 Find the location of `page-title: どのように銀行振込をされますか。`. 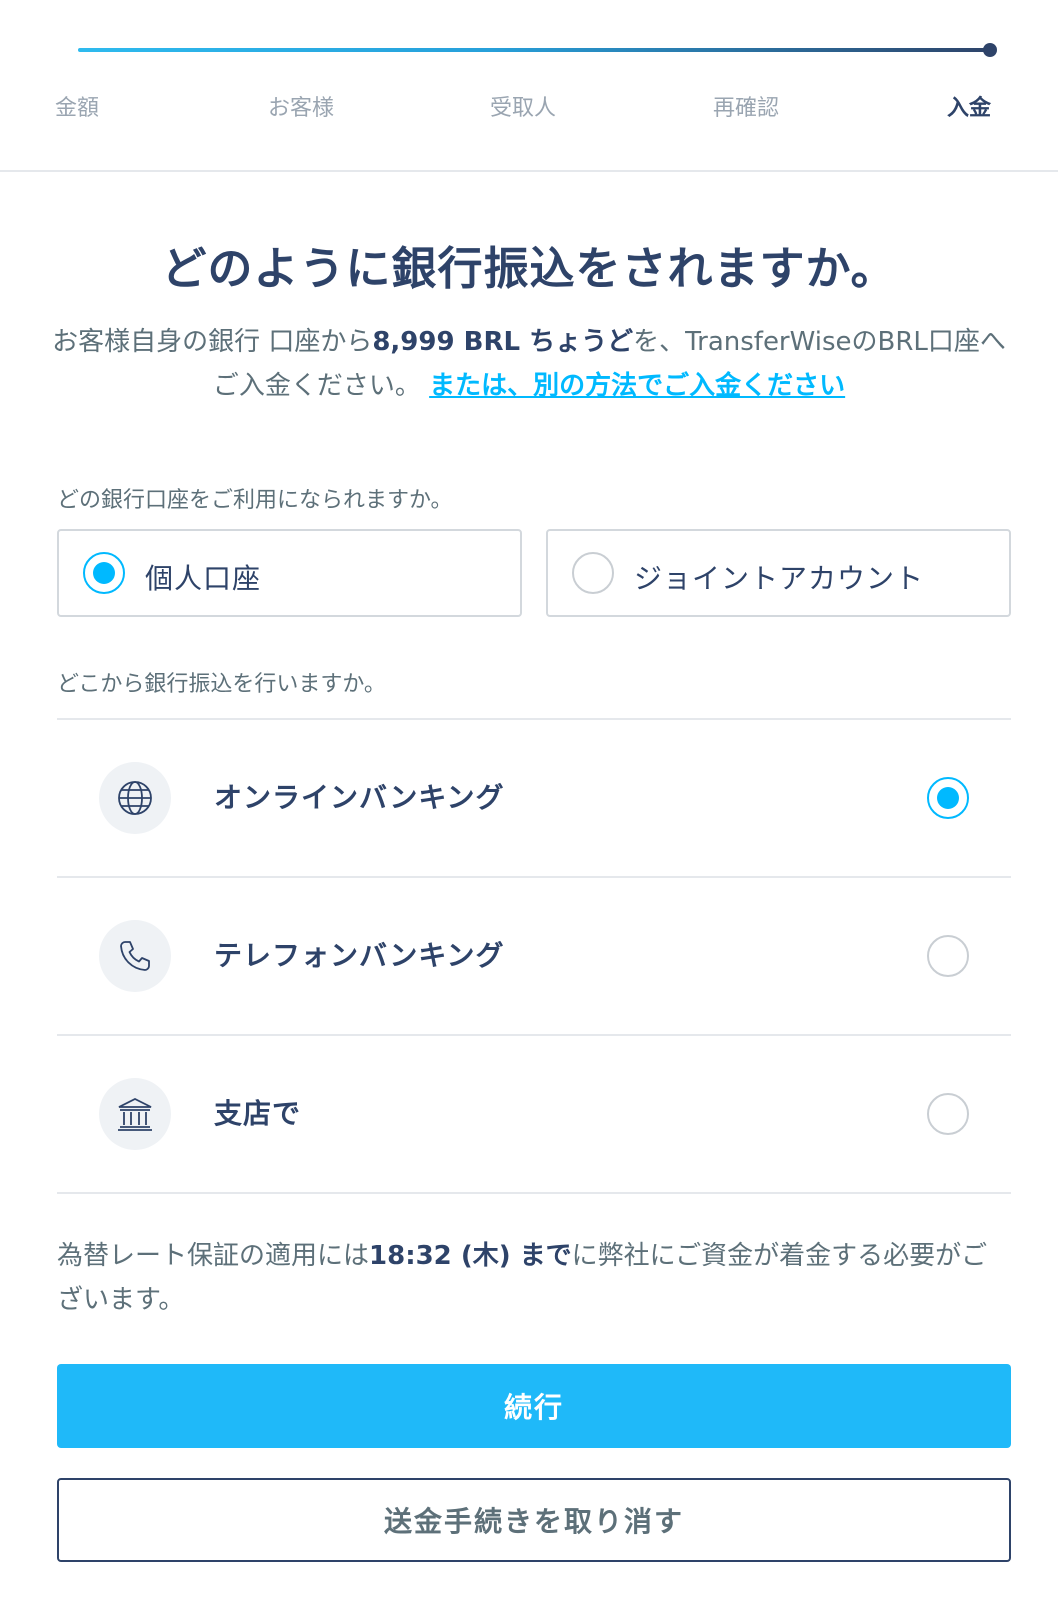

page-title: どのように銀行振込をされますか。 is located at coordinates (529, 268).